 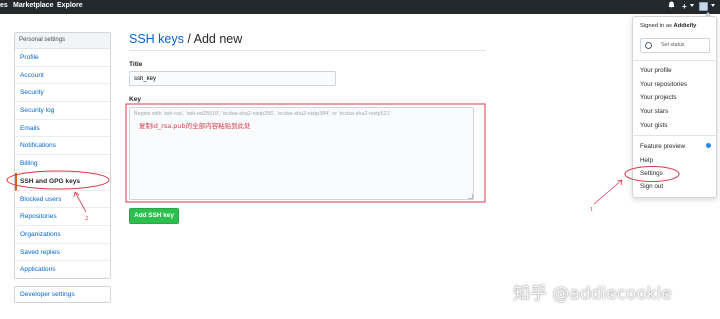 I want to click on new-feature-dot-icon, so click(x=708, y=145).